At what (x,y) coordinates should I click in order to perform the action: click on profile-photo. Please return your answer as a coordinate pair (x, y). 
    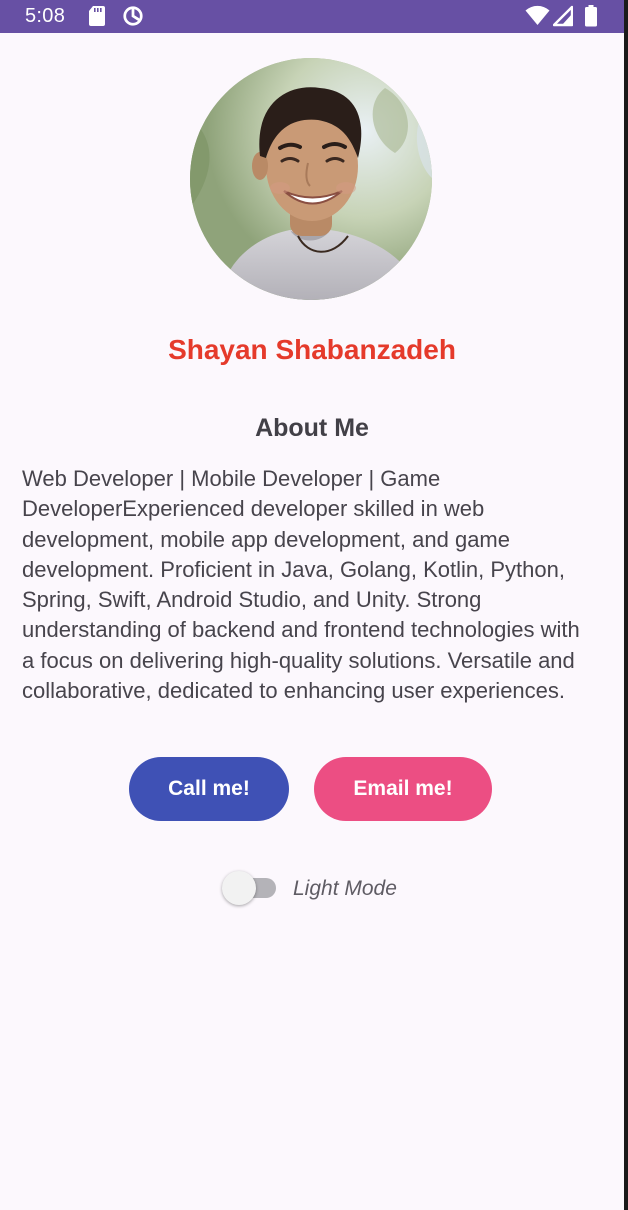
    Looking at the image, I should click on (311, 179).